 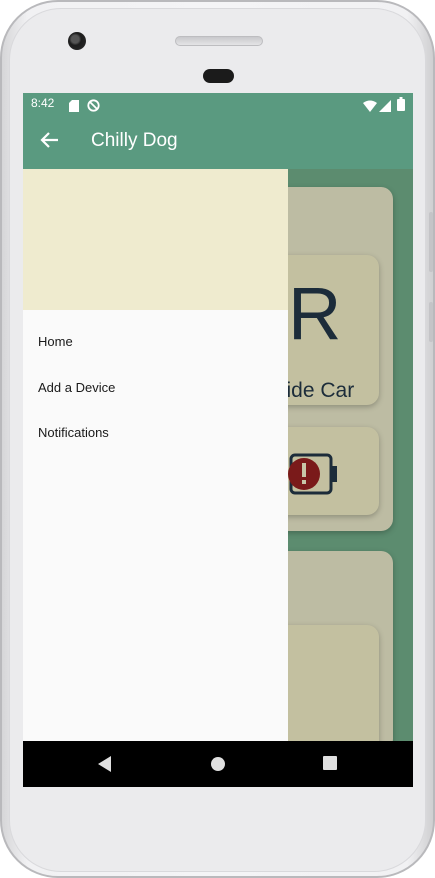 I want to click on earpiece-speaker, so click(x=219, y=41).